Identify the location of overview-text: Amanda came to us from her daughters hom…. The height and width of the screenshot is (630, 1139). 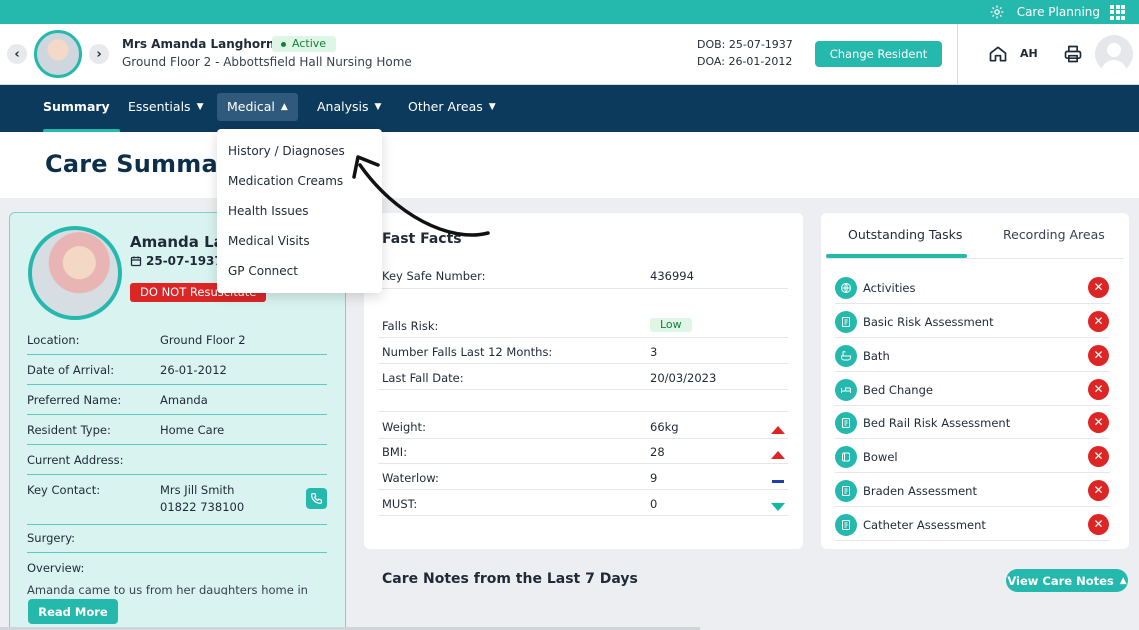
(167, 589).